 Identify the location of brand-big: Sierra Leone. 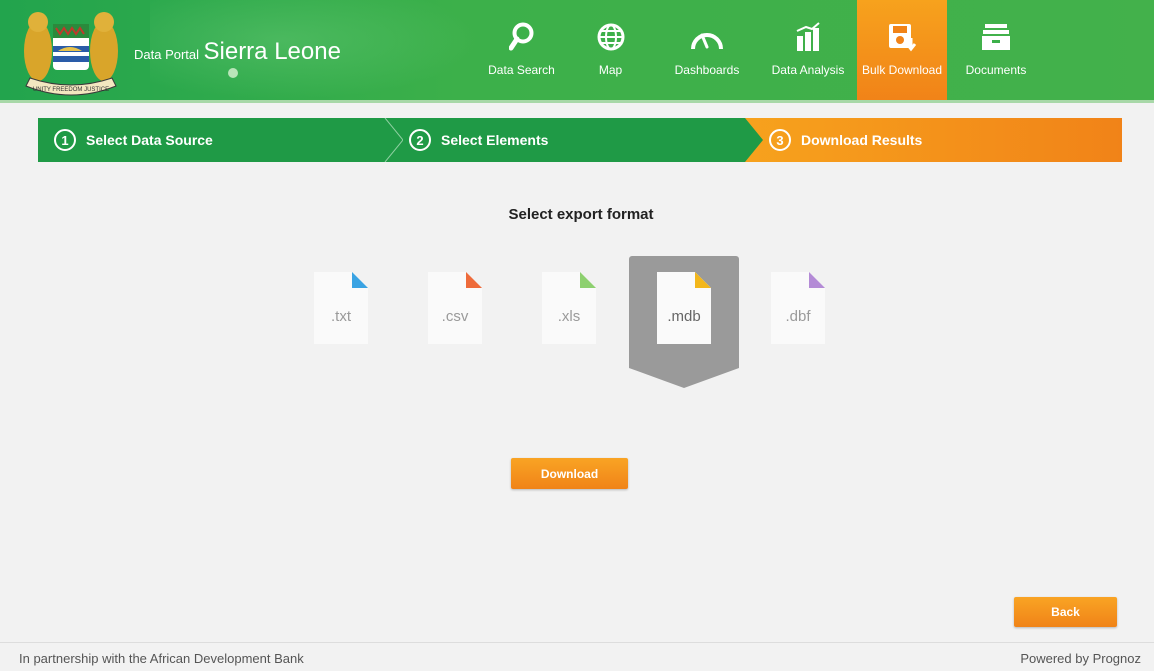
(272, 51).